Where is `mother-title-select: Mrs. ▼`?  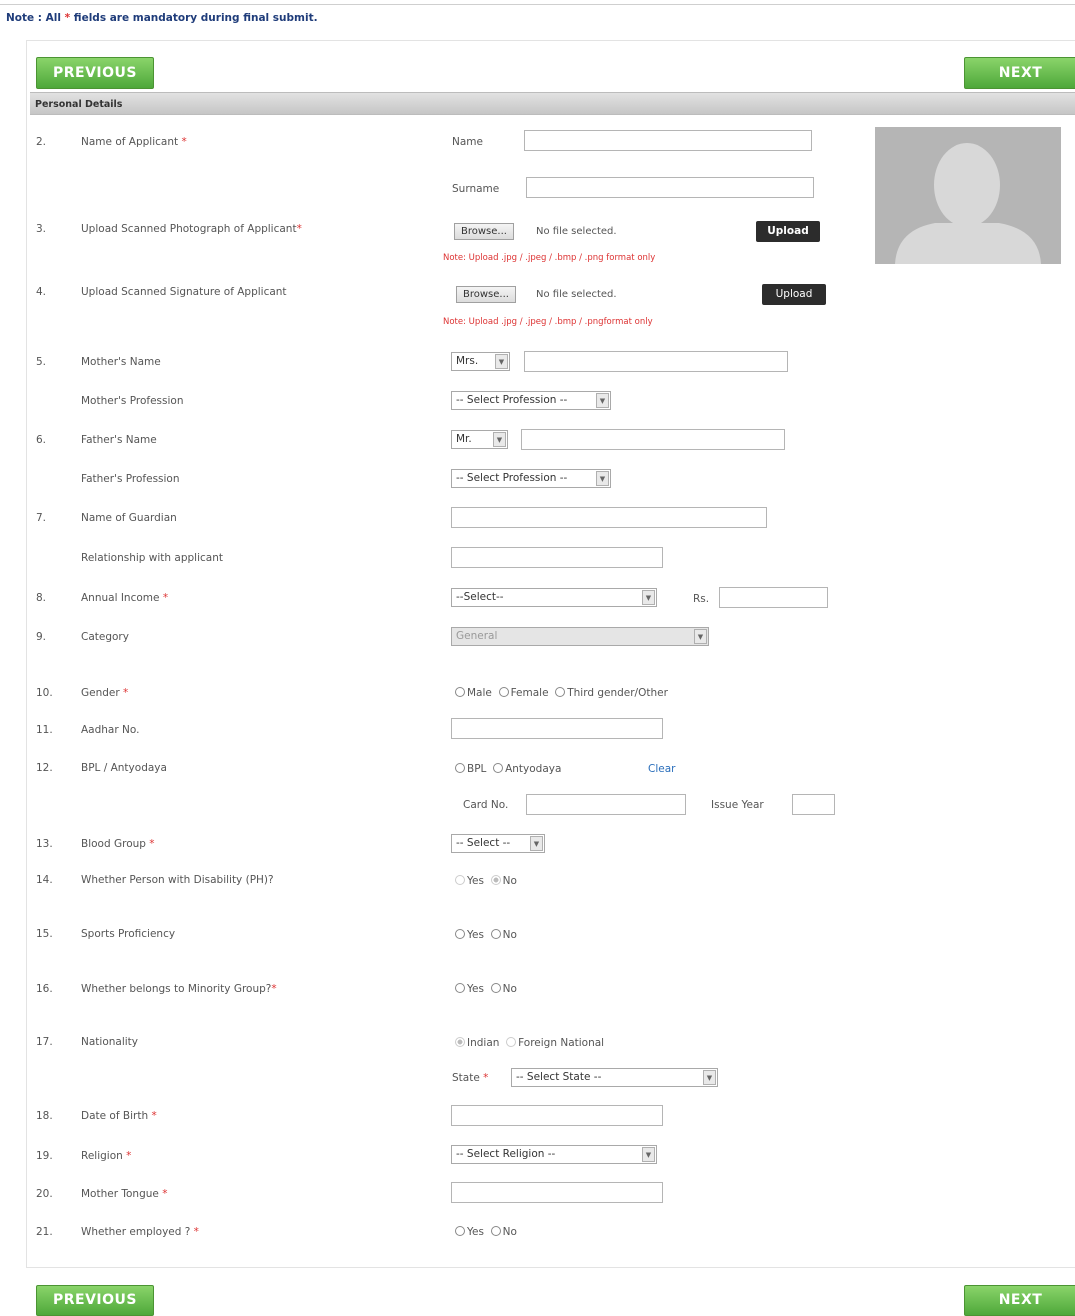 mother-title-select: Mrs. ▼ is located at coordinates (480, 361).